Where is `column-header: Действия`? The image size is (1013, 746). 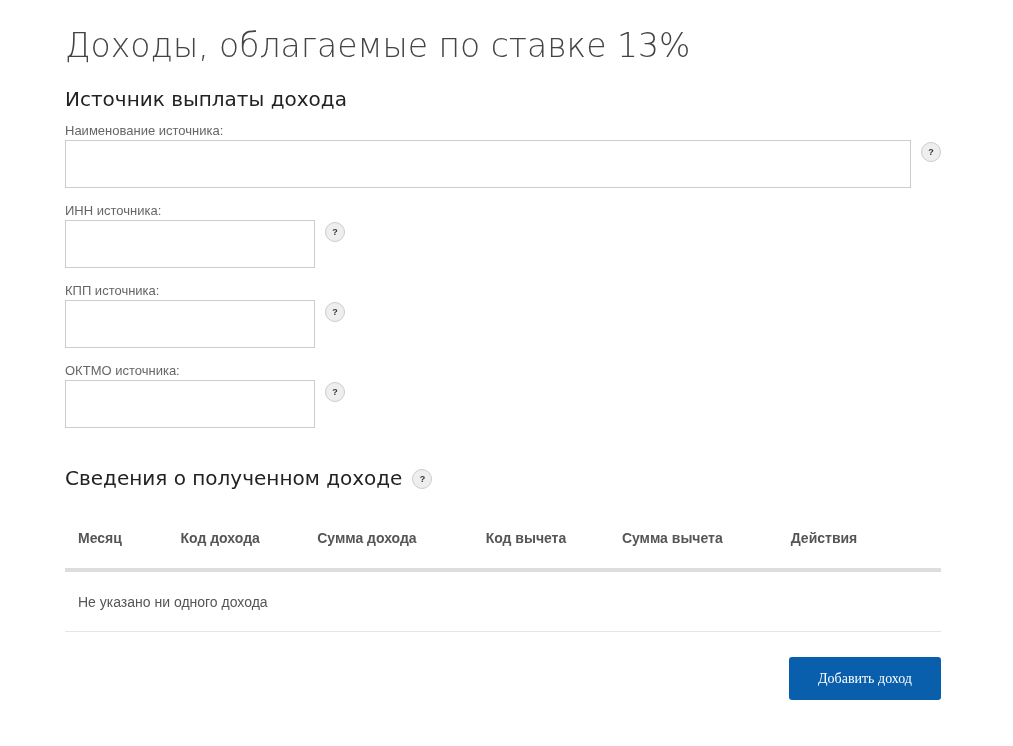 column-header: Действия is located at coordinates (859, 545).